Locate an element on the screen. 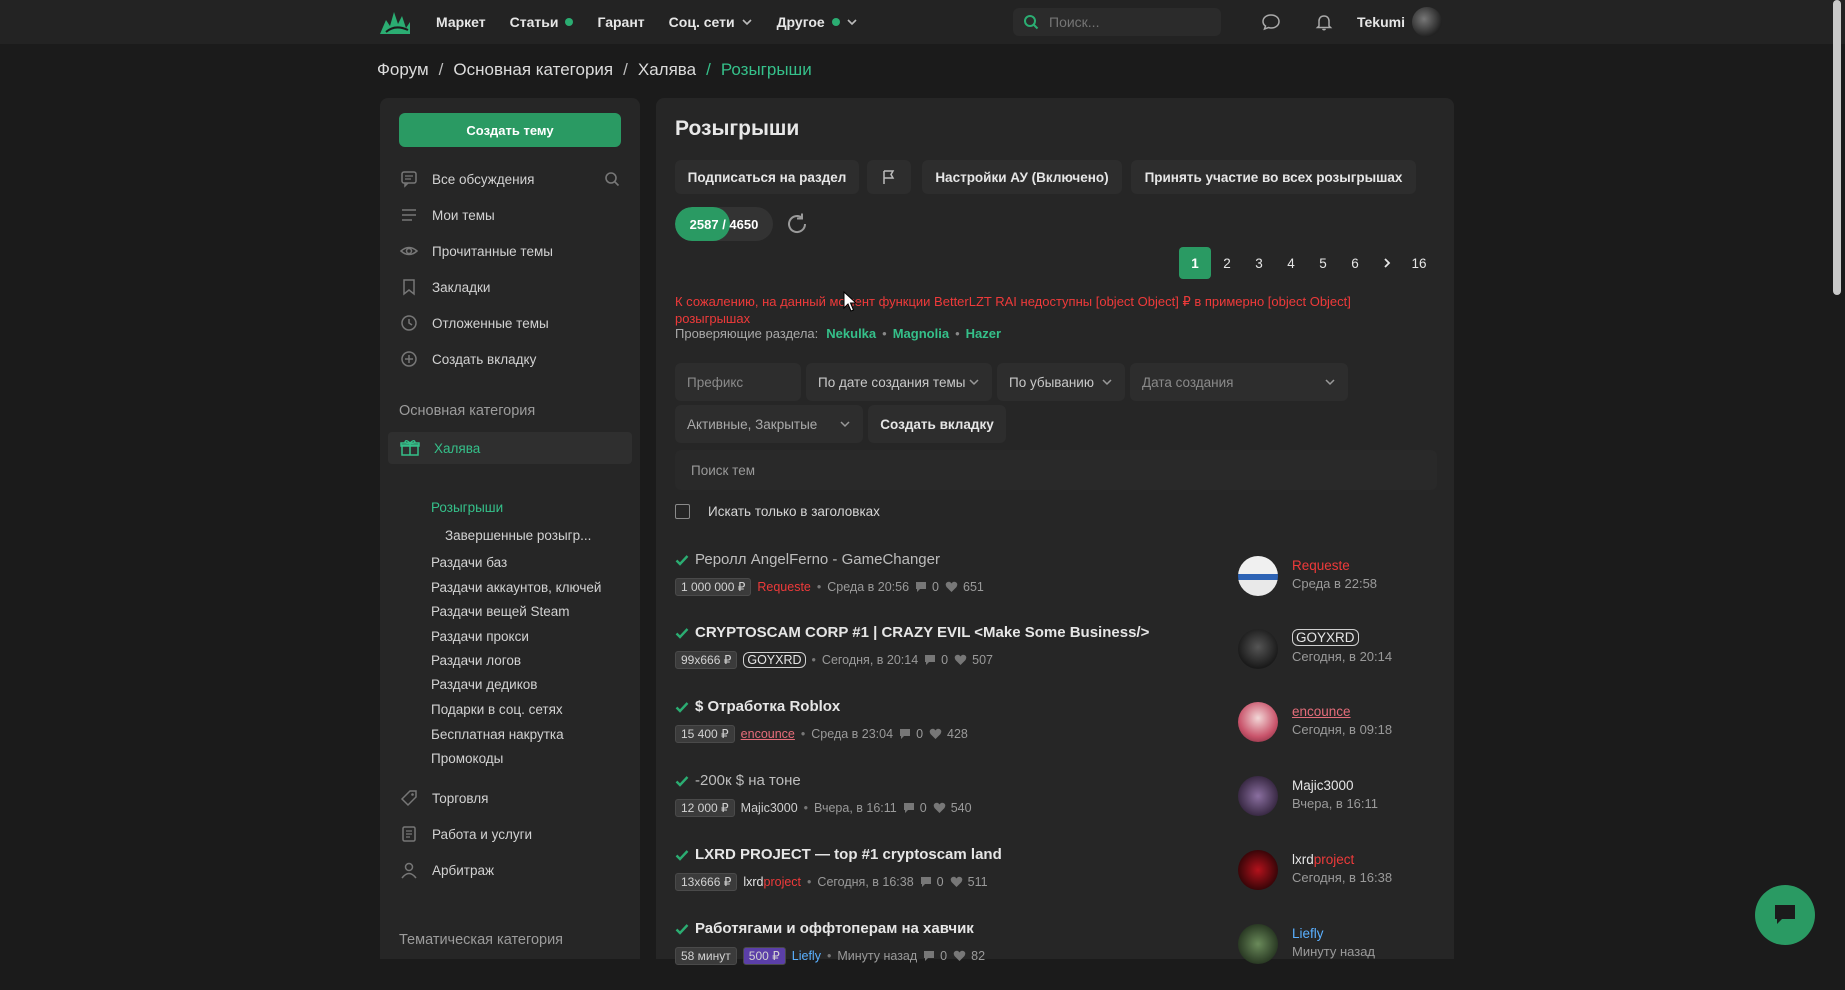 The image size is (1845, 990). sidebar-sub-social-gifts: Подарки в соц. сетях is located at coordinates (497, 709).